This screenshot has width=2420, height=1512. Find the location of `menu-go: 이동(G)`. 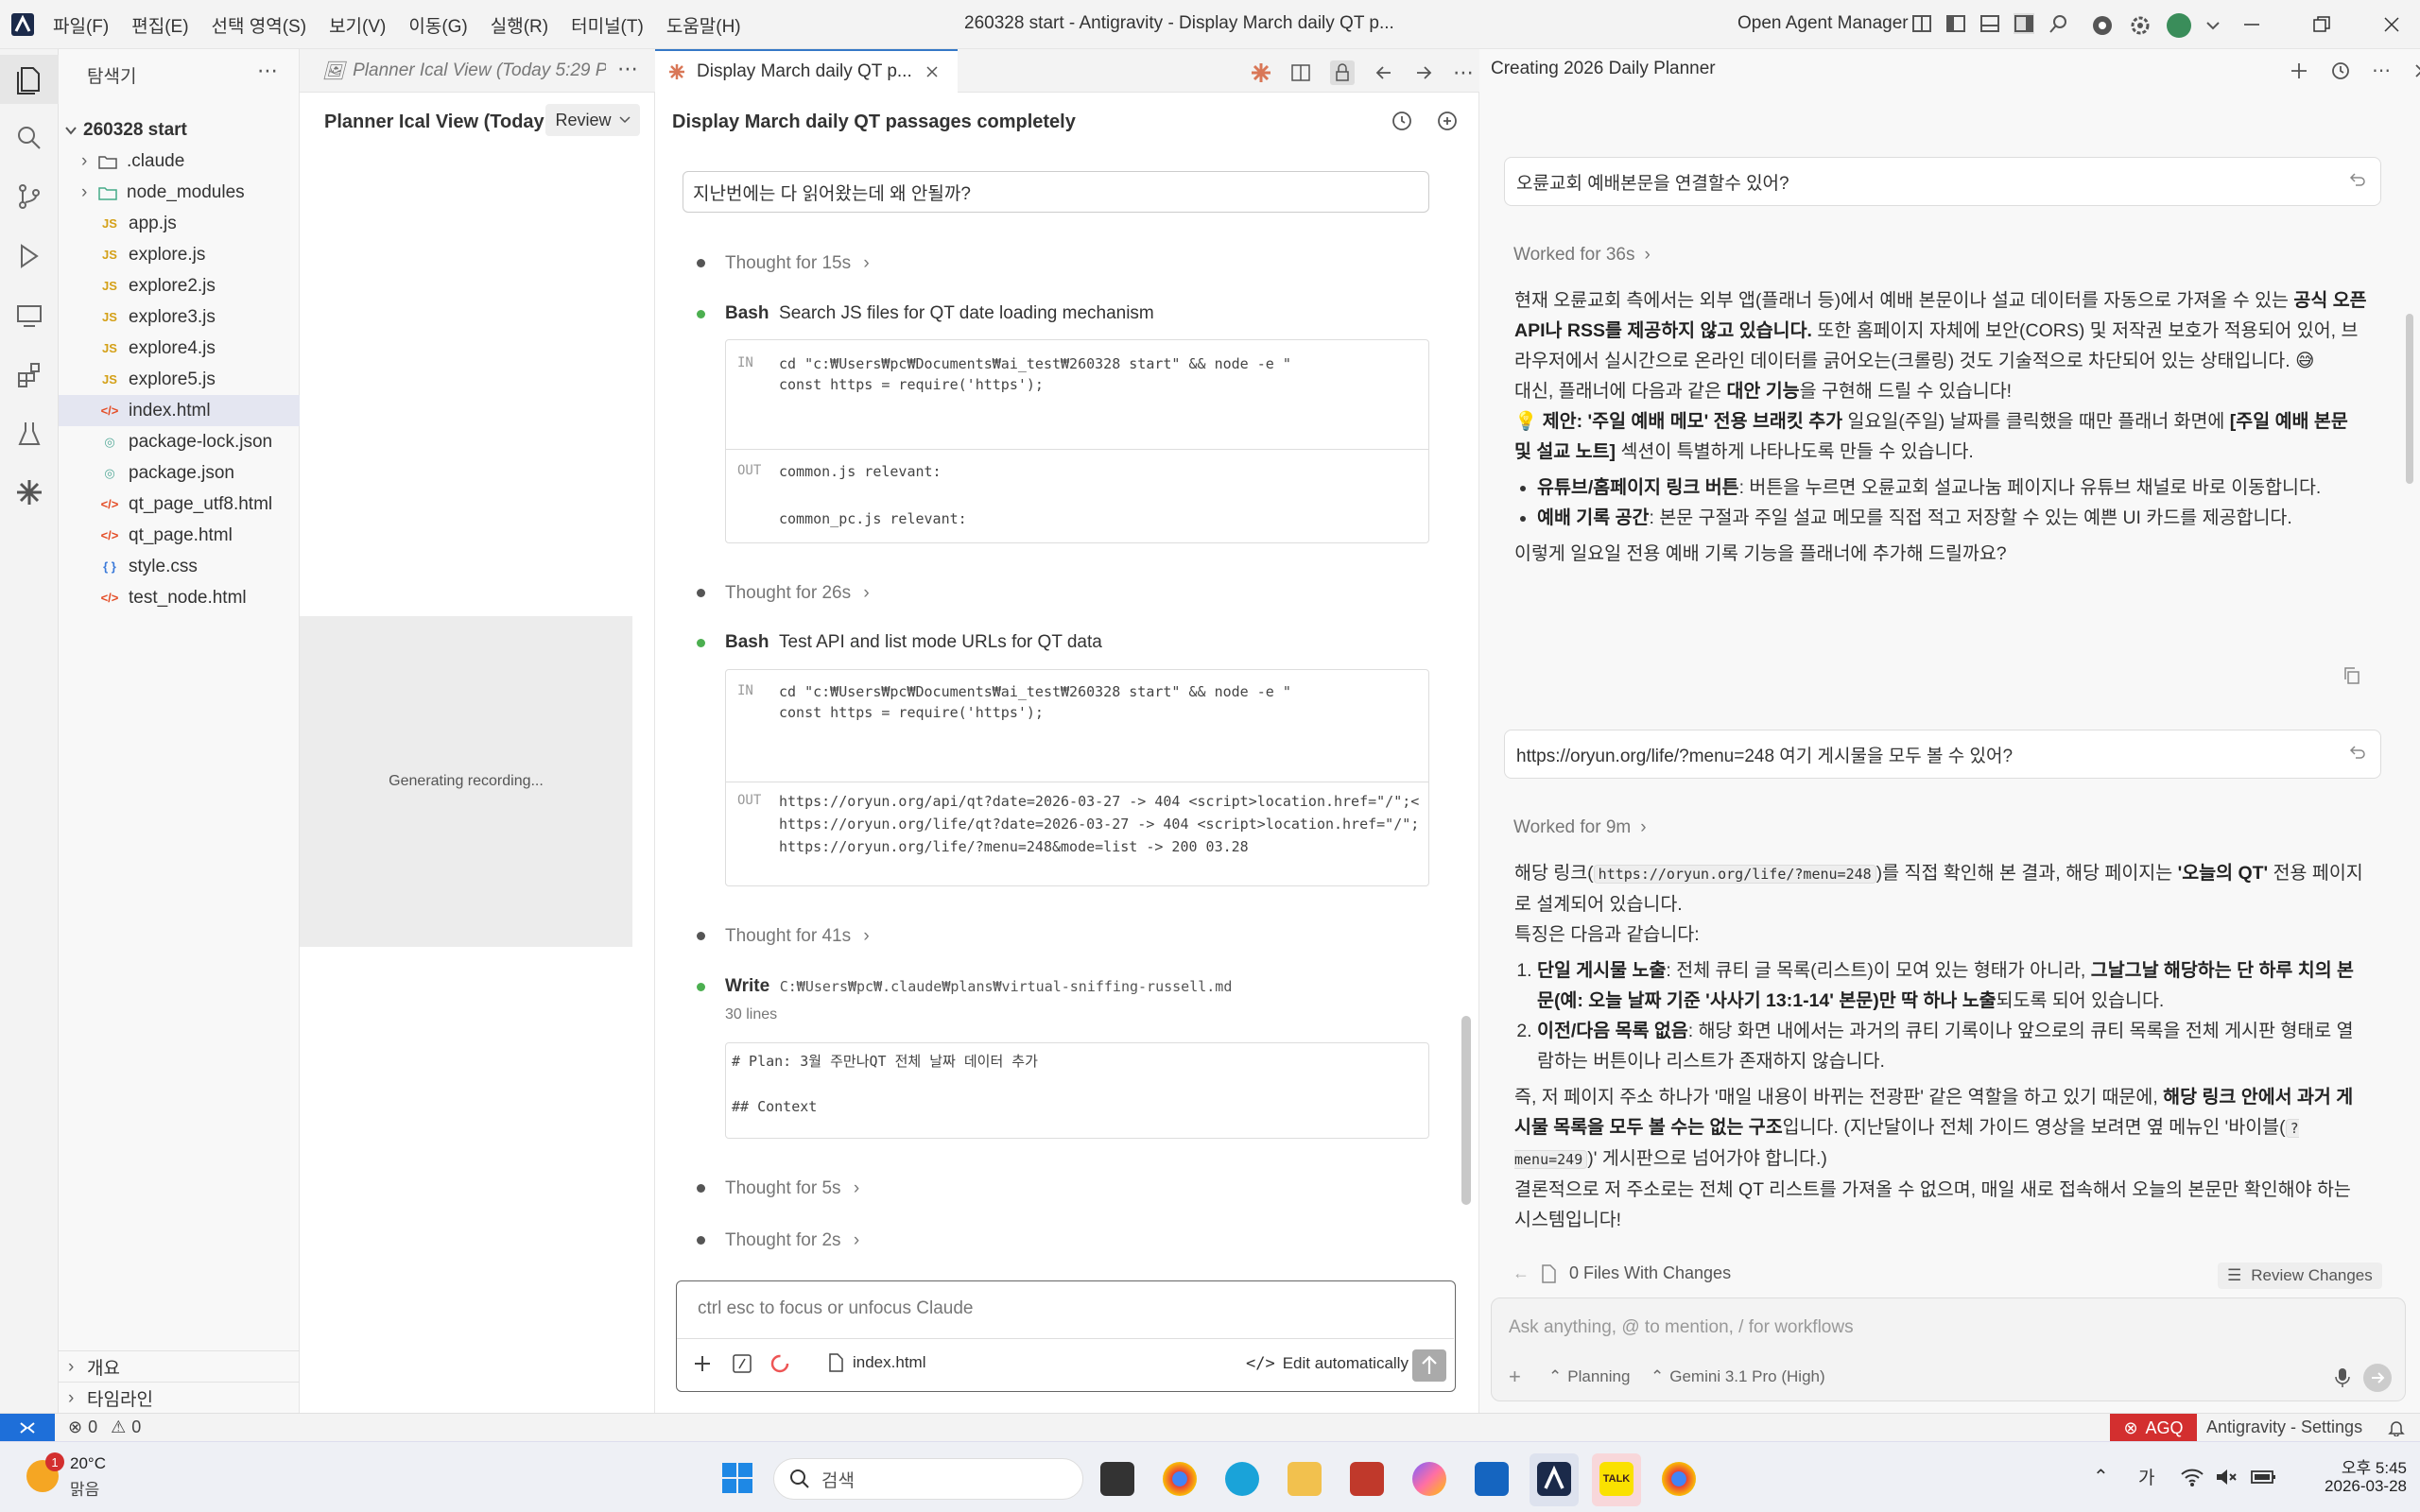

menu-go: 이동(G) is located at coordinates (437, 25).